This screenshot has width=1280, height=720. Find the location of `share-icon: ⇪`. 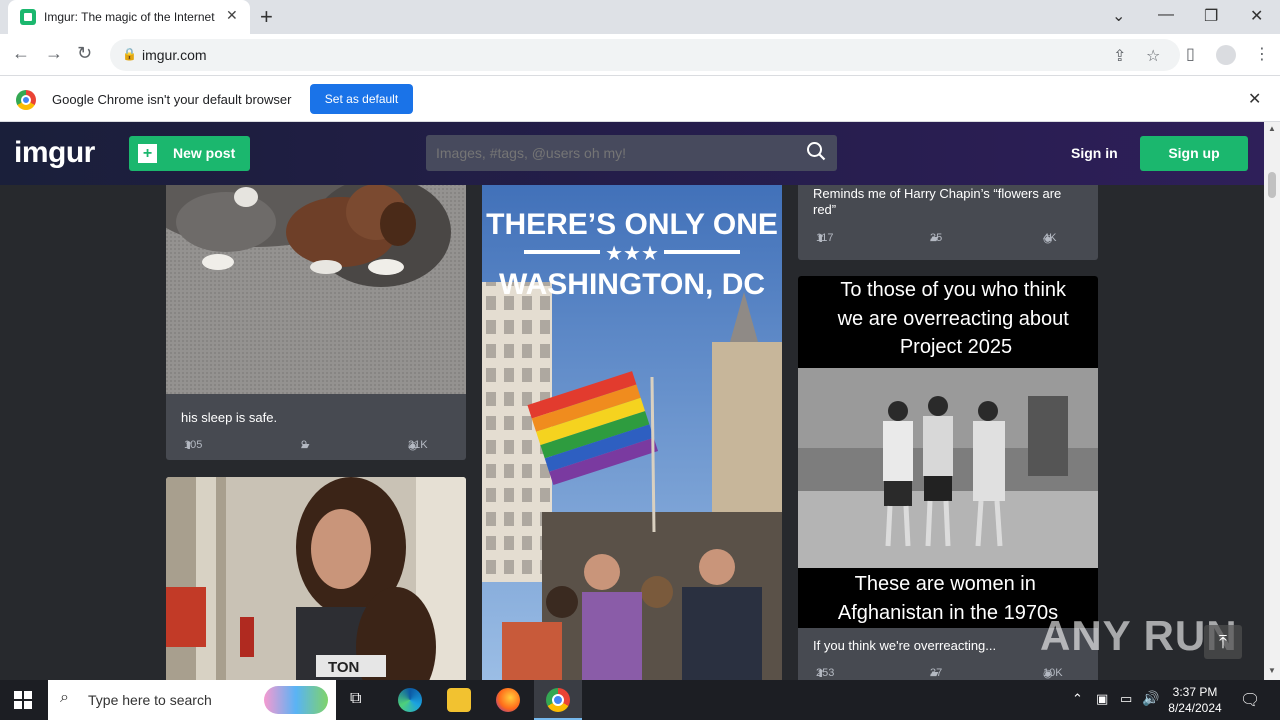

share-icon: ⇪ is located at coordinates (1119, 56).